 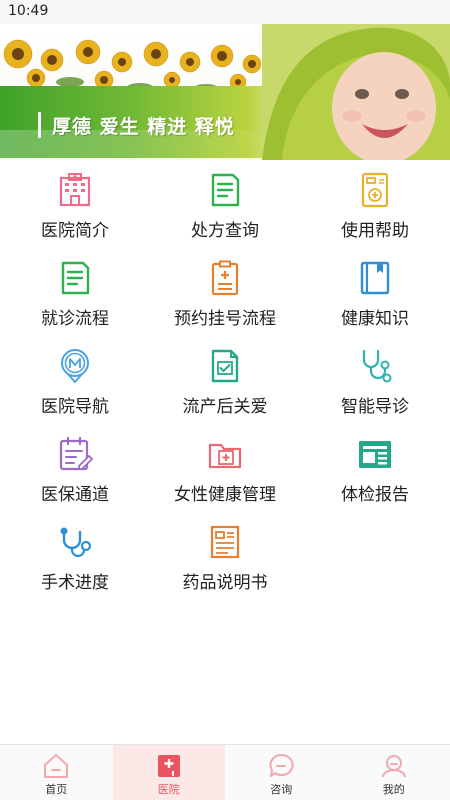 What do you see at coordinates (75, 231) in the screenshot?
I see `menu-item-label: 医院简介` at bounding box center [75, 231].